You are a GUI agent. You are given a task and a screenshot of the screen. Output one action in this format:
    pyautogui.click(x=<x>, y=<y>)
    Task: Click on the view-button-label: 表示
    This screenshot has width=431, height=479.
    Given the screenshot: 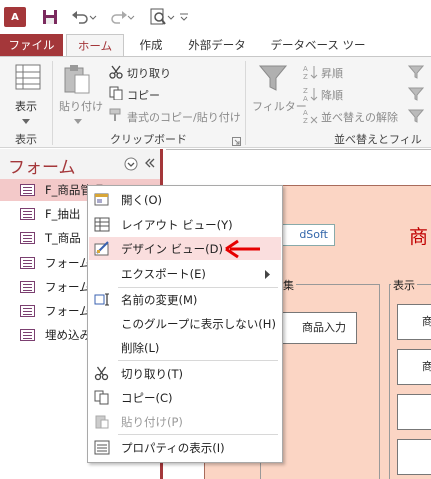 What is the action you would take?
    pyautogui.click(x=26, y=106)
    